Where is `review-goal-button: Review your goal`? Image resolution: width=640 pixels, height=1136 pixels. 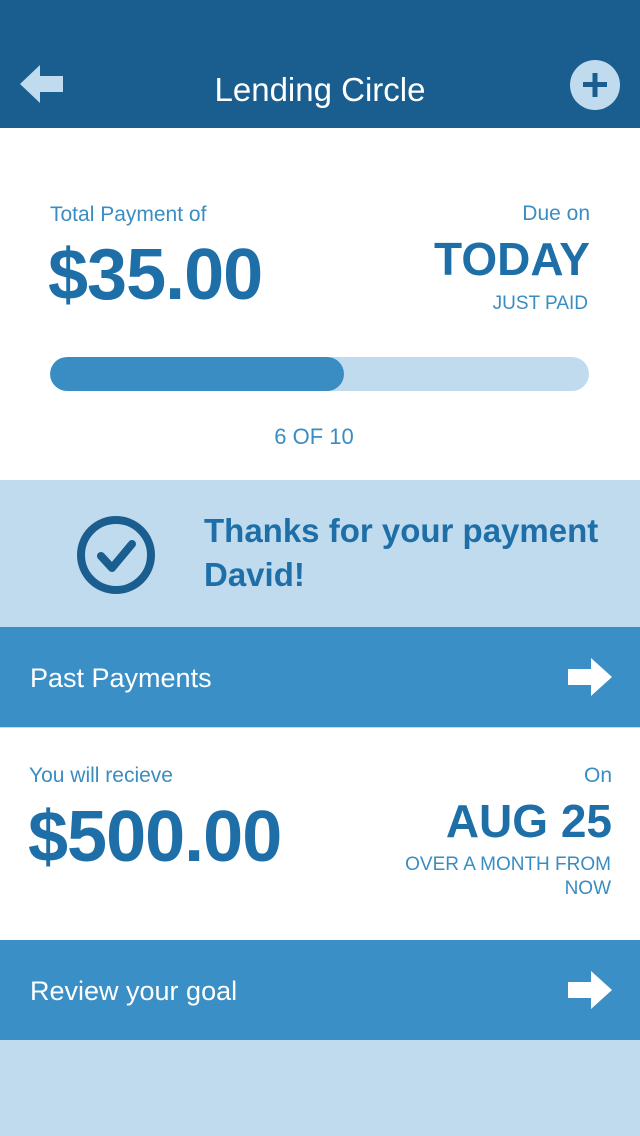
review-goal-button: Review your goal is located at coordinates (320, 990).